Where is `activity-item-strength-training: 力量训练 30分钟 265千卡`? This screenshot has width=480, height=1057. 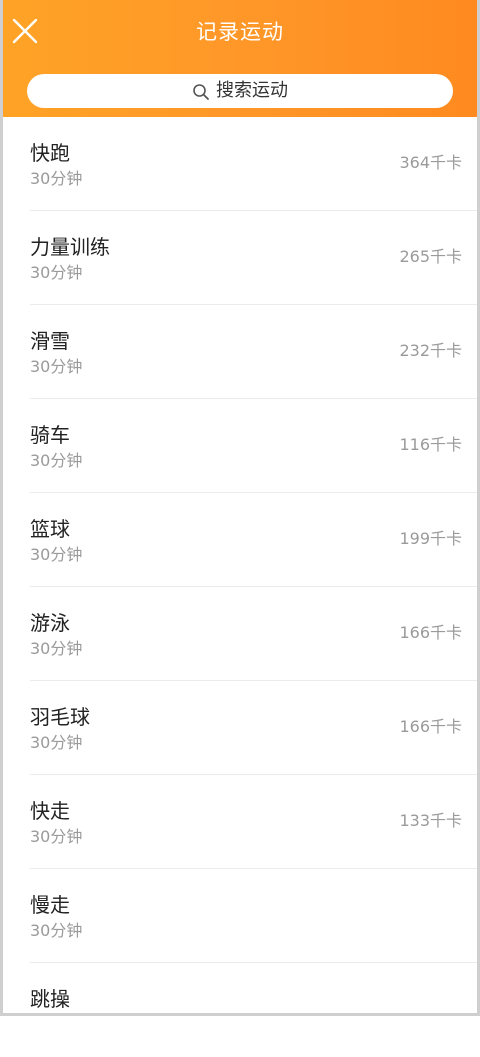
activity-item-strength-training: 力量训练 30分钟 265千卡 is located at coordinates (240, 258).